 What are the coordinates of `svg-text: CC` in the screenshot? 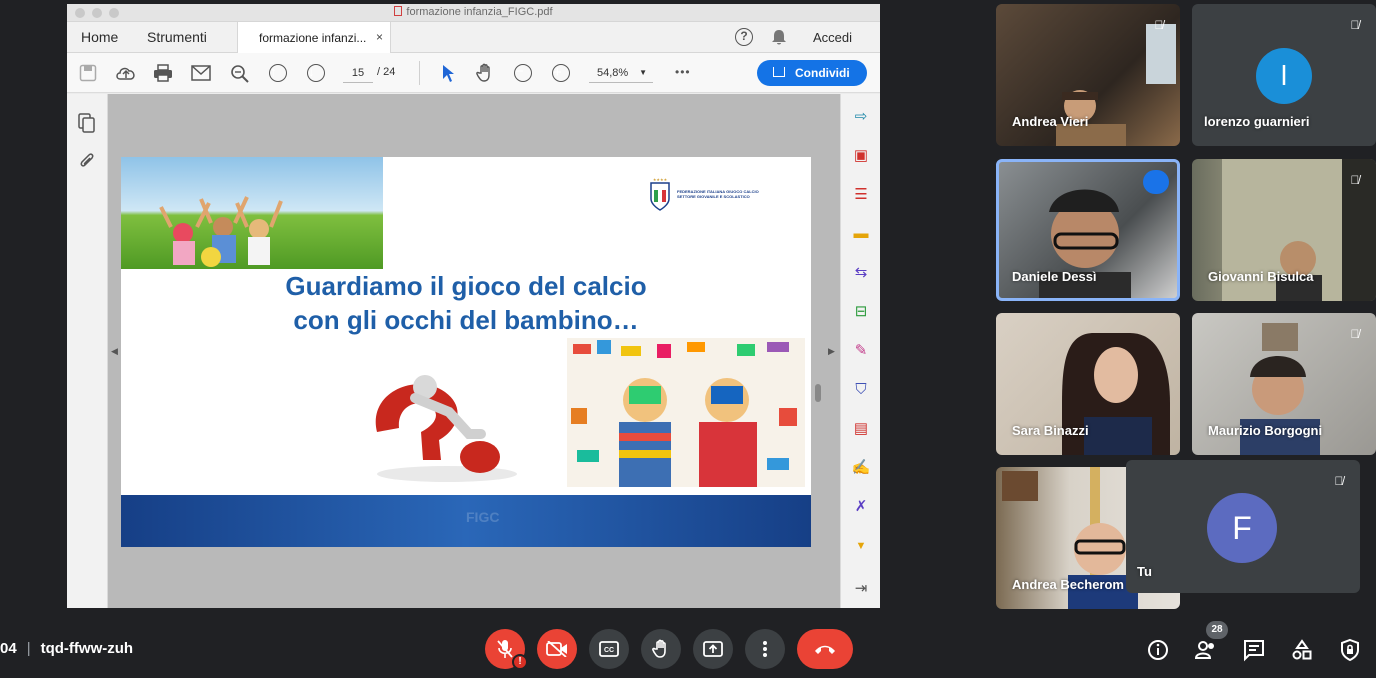 It's located at (609, 650).